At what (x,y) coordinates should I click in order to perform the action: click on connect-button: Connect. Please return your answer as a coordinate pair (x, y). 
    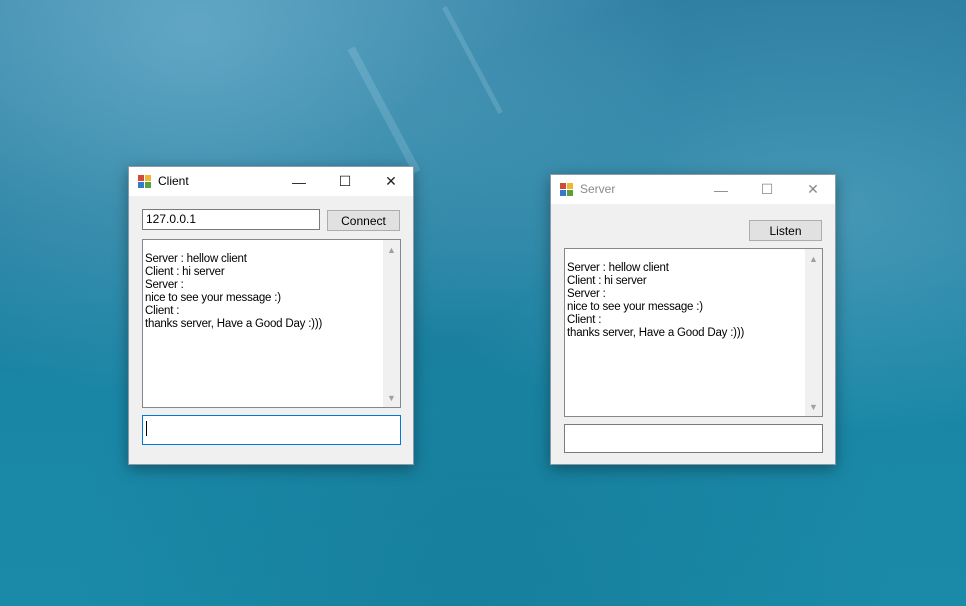
    Looking at the image, I should click on (363, 220).